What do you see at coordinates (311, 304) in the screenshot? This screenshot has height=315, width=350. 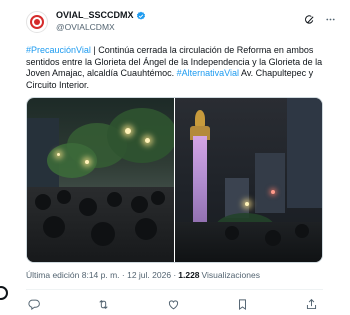 I see `share-icon` at bounding box center [311, 304].